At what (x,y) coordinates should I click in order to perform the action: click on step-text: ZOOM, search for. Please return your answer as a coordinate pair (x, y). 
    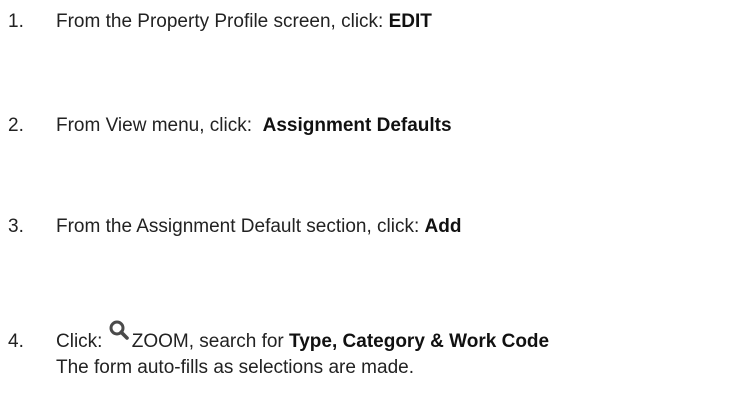
    Looking at the image, I should click on (210, 341).